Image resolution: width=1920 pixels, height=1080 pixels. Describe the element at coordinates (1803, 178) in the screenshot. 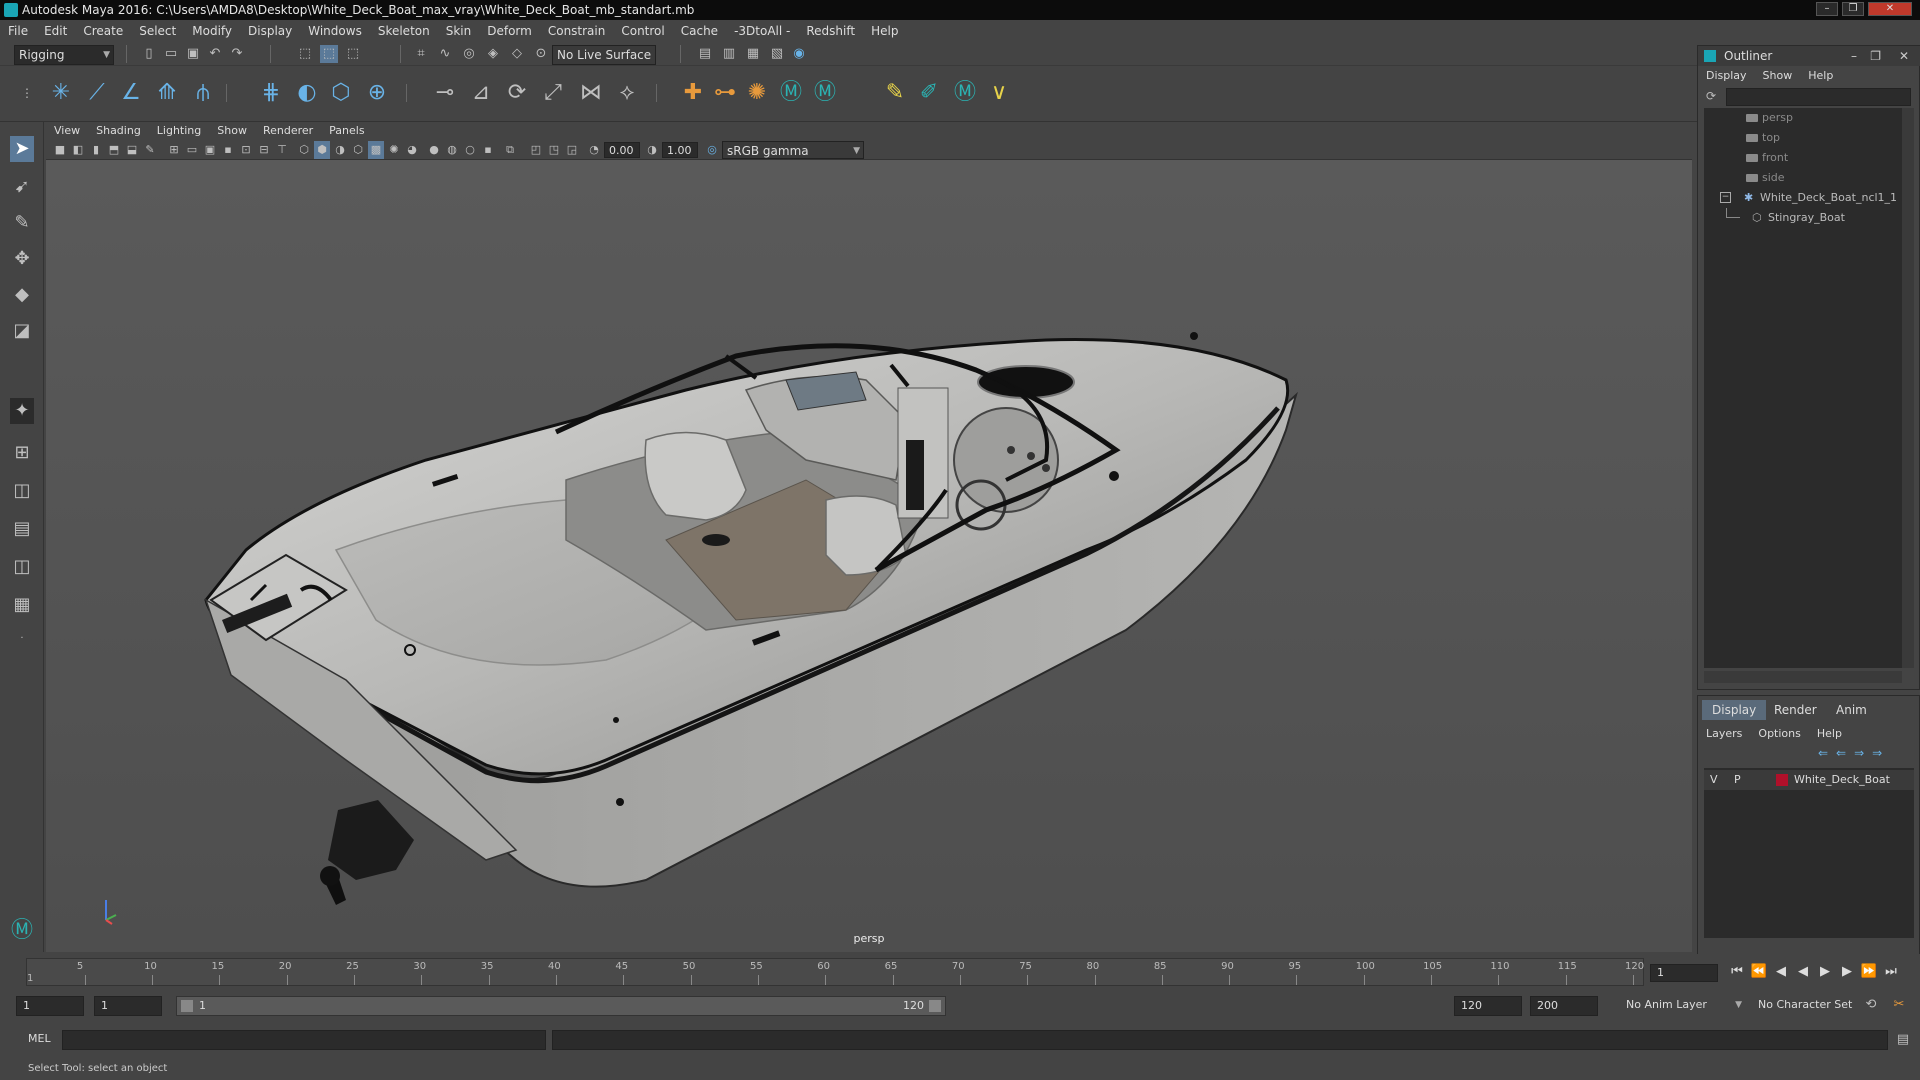

I see `outliner-item-side: side` at that location.